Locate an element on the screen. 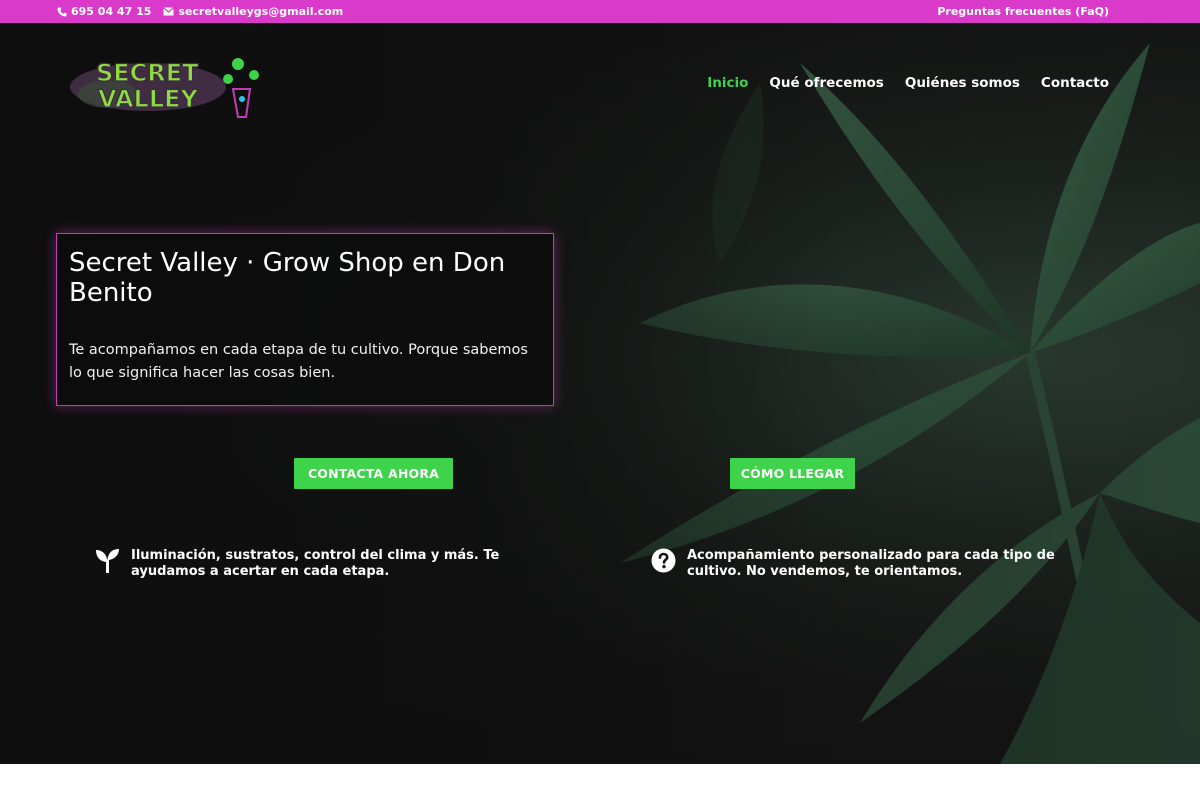 The height and width of the screenshot is (800, 1200). sprout-icon is located at coordinates (107, 561).